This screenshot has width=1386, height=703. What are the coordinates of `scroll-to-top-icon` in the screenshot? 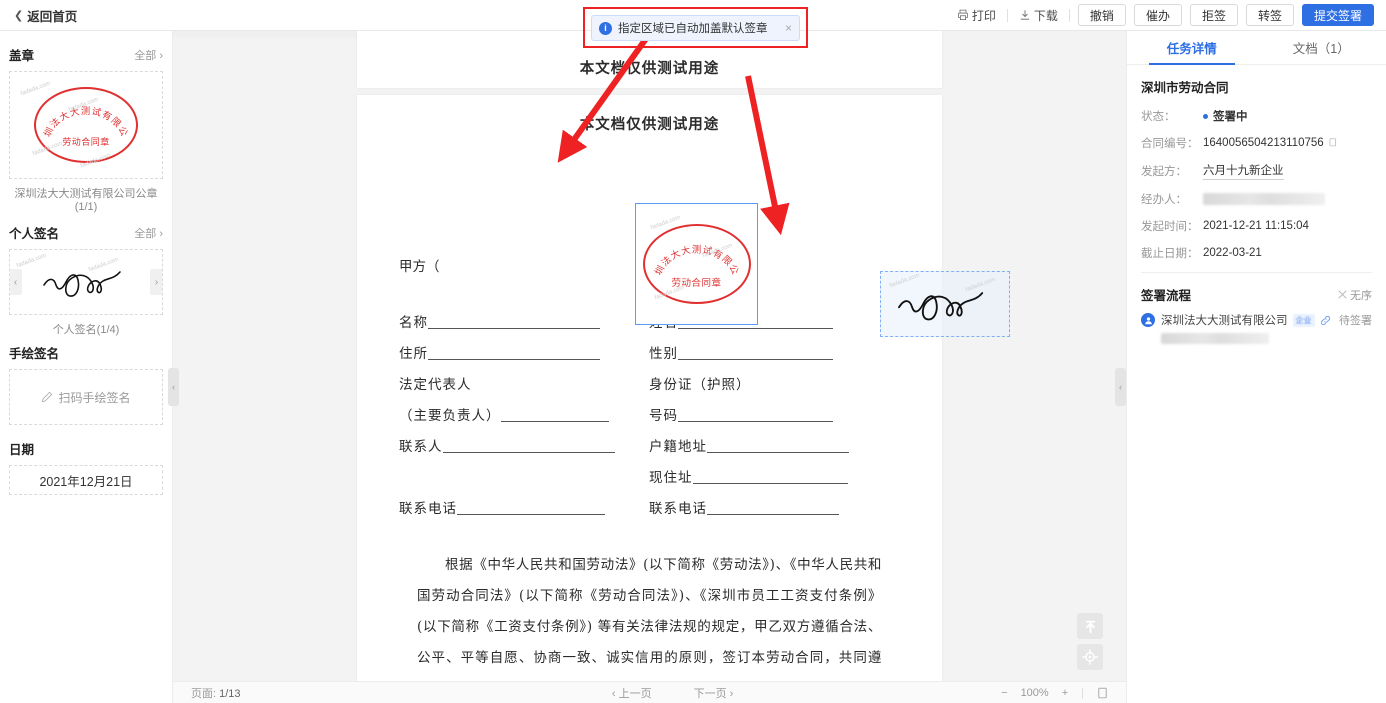 It's located at (1090, 626).